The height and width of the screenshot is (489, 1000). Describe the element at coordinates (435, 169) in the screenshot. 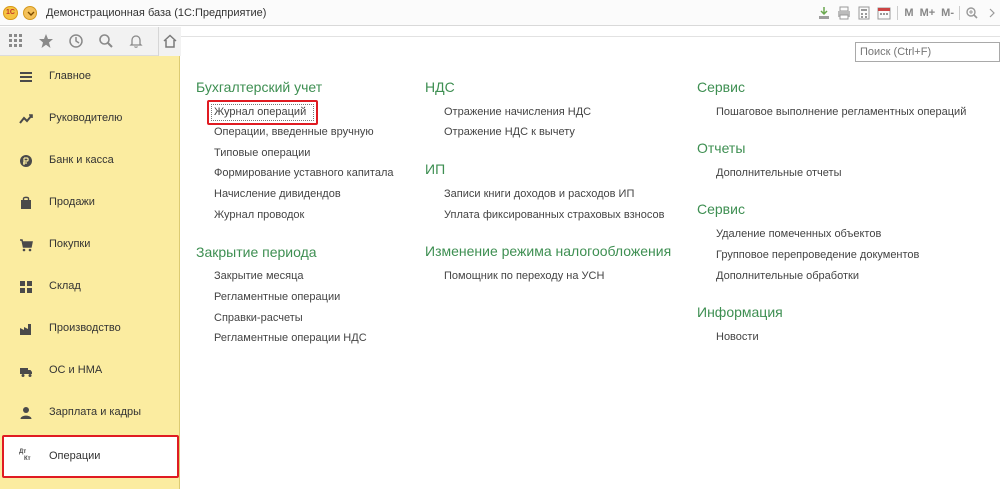

I see `section-title-ip: ИП` at that location.